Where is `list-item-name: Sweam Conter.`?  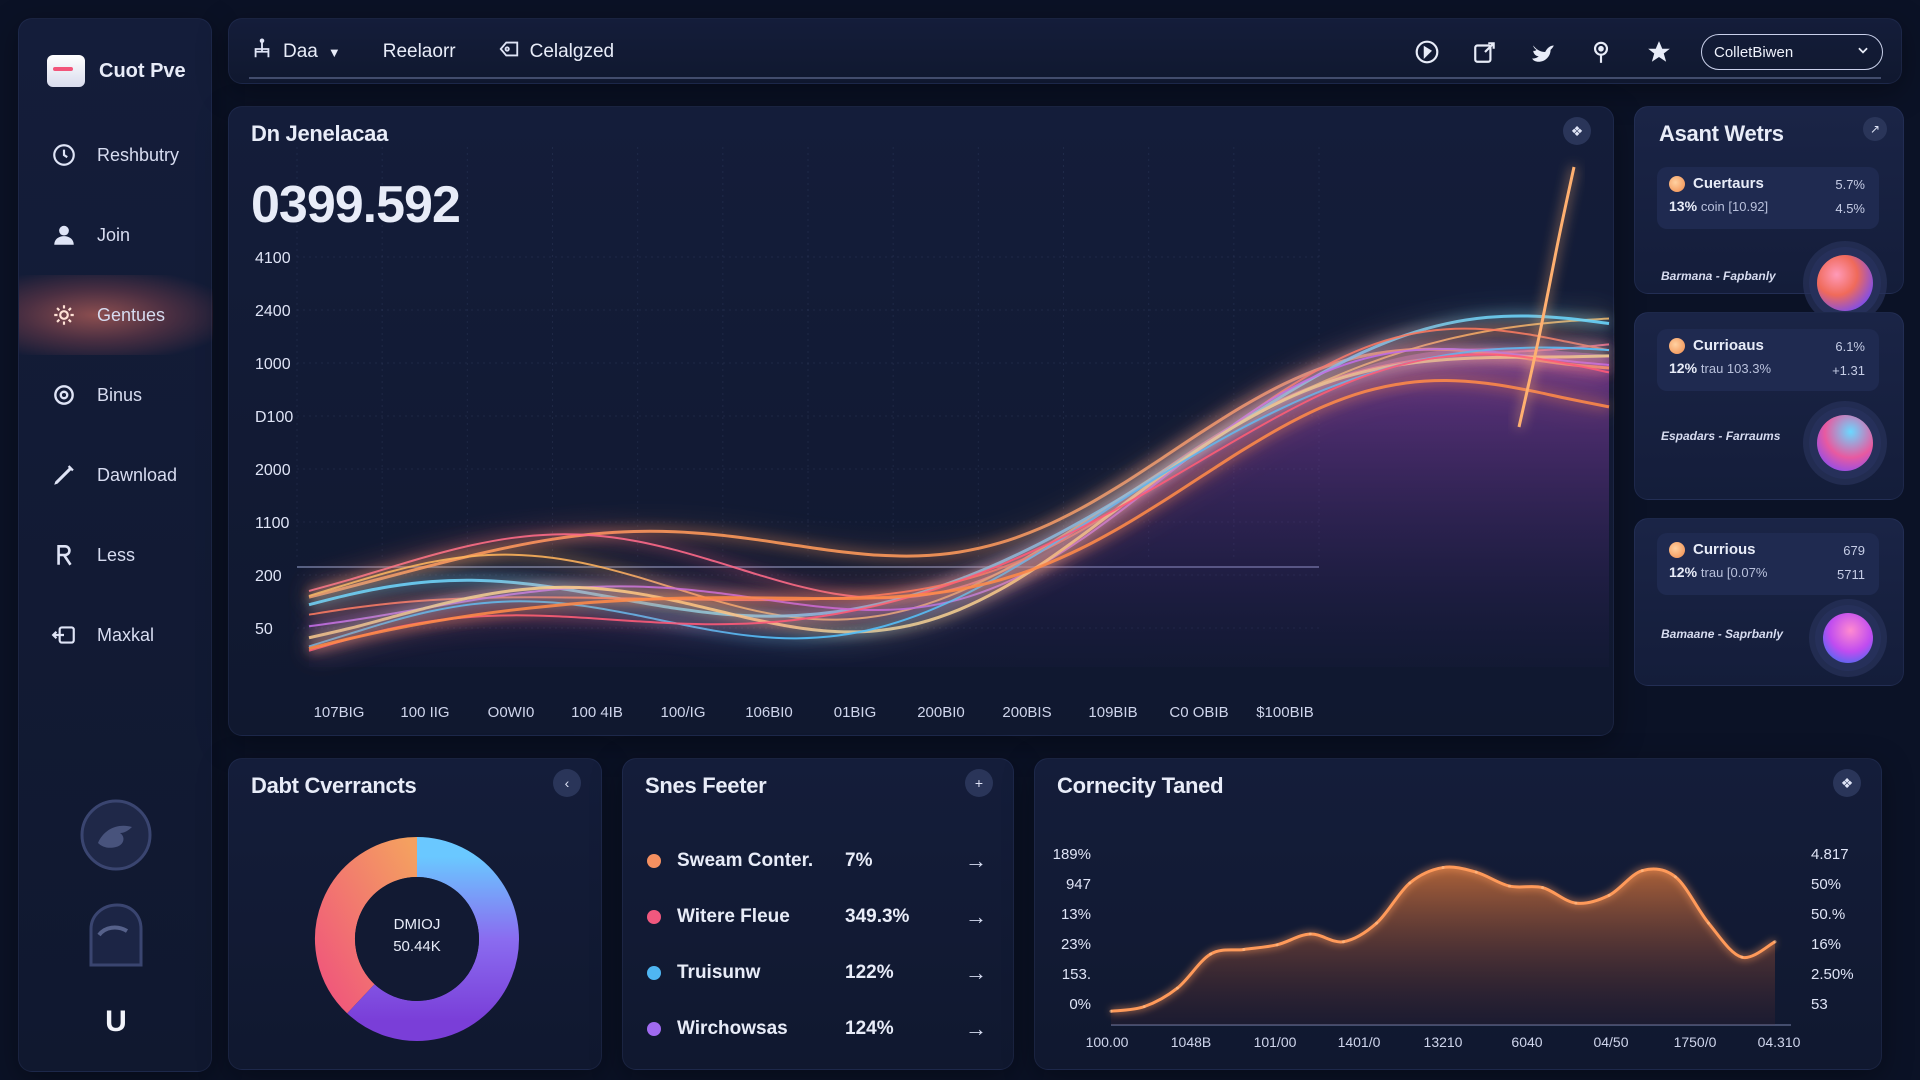
list-item-name: Sweam Conter. is located at coordinates (745, 860).